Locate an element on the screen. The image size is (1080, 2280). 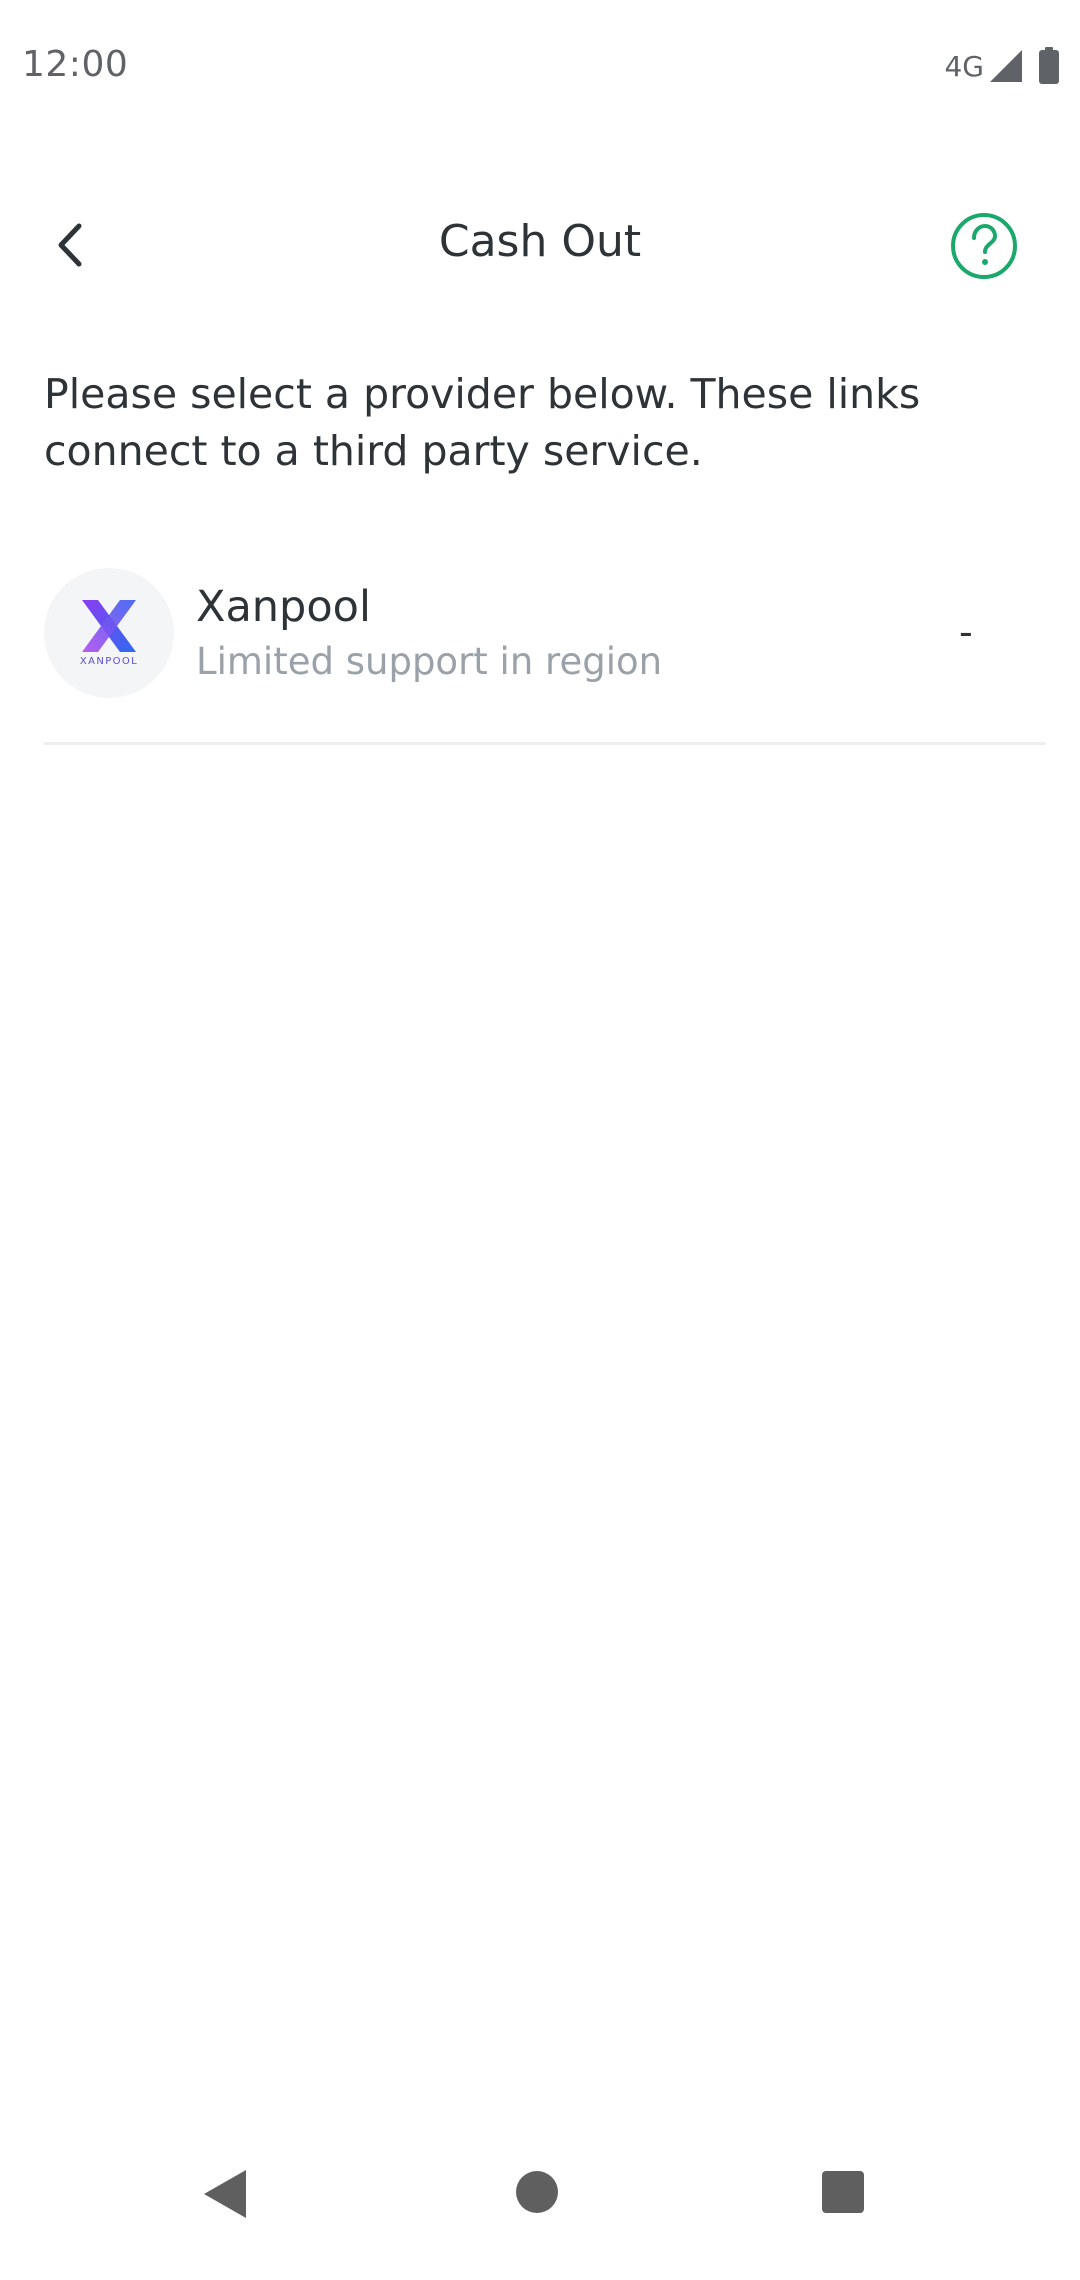
status-bar: 12:00 4G is located at coordinates (540, 65).